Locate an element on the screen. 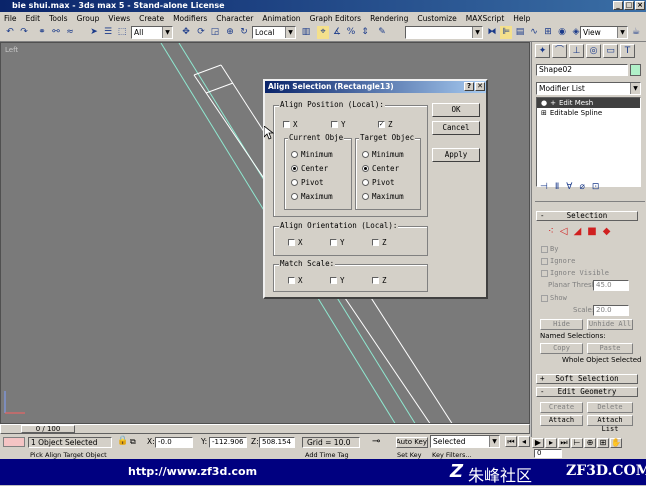 The image size is (646, 486). menu-group: Group is located at coordinates (88, 18).